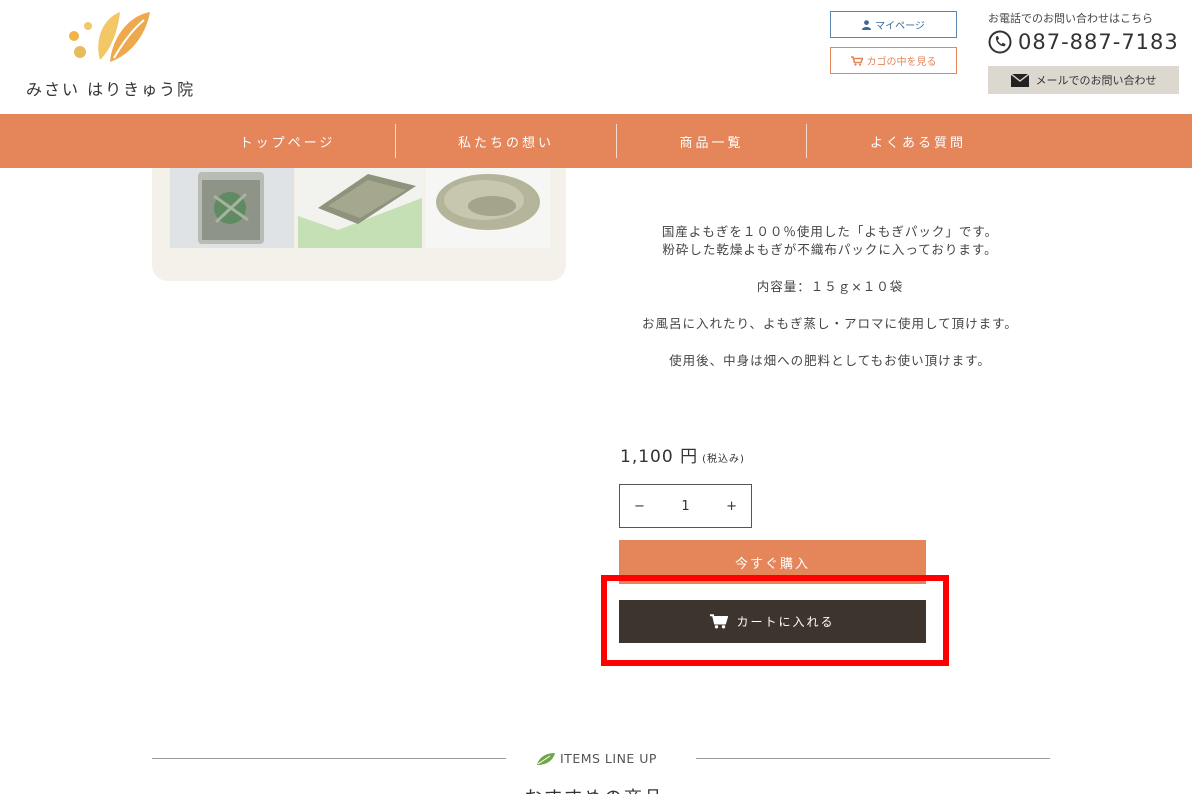 This screenshot has width=1192, height=794. I want to click on mypage-button: マイページ, so click(893, 24).